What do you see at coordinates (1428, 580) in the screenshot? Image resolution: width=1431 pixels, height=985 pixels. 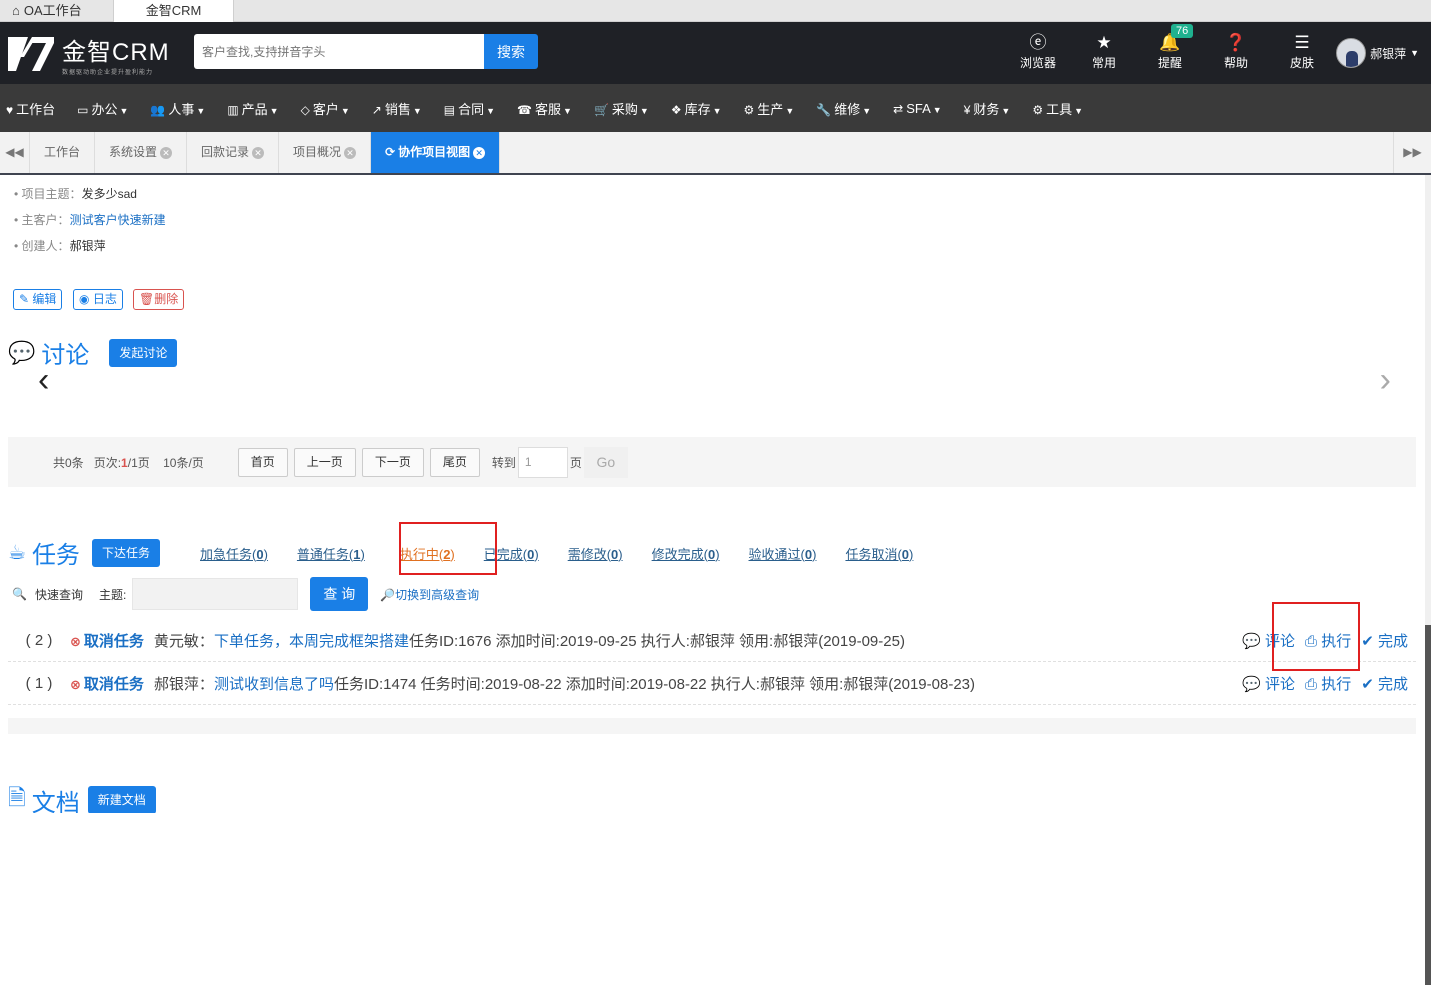 I see `page-scrollbar` at bounding box center [1428, 580].